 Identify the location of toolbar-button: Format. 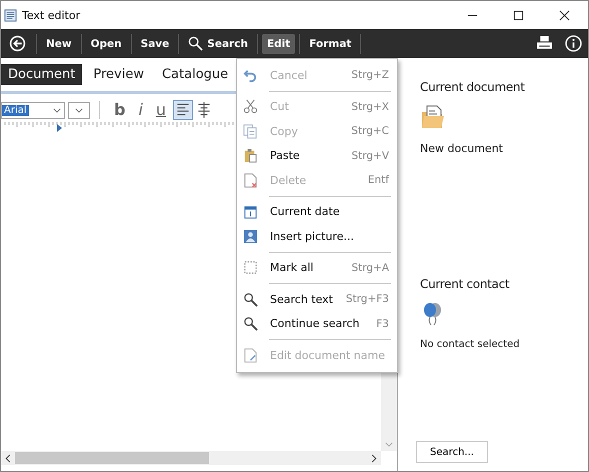
(330, 44).